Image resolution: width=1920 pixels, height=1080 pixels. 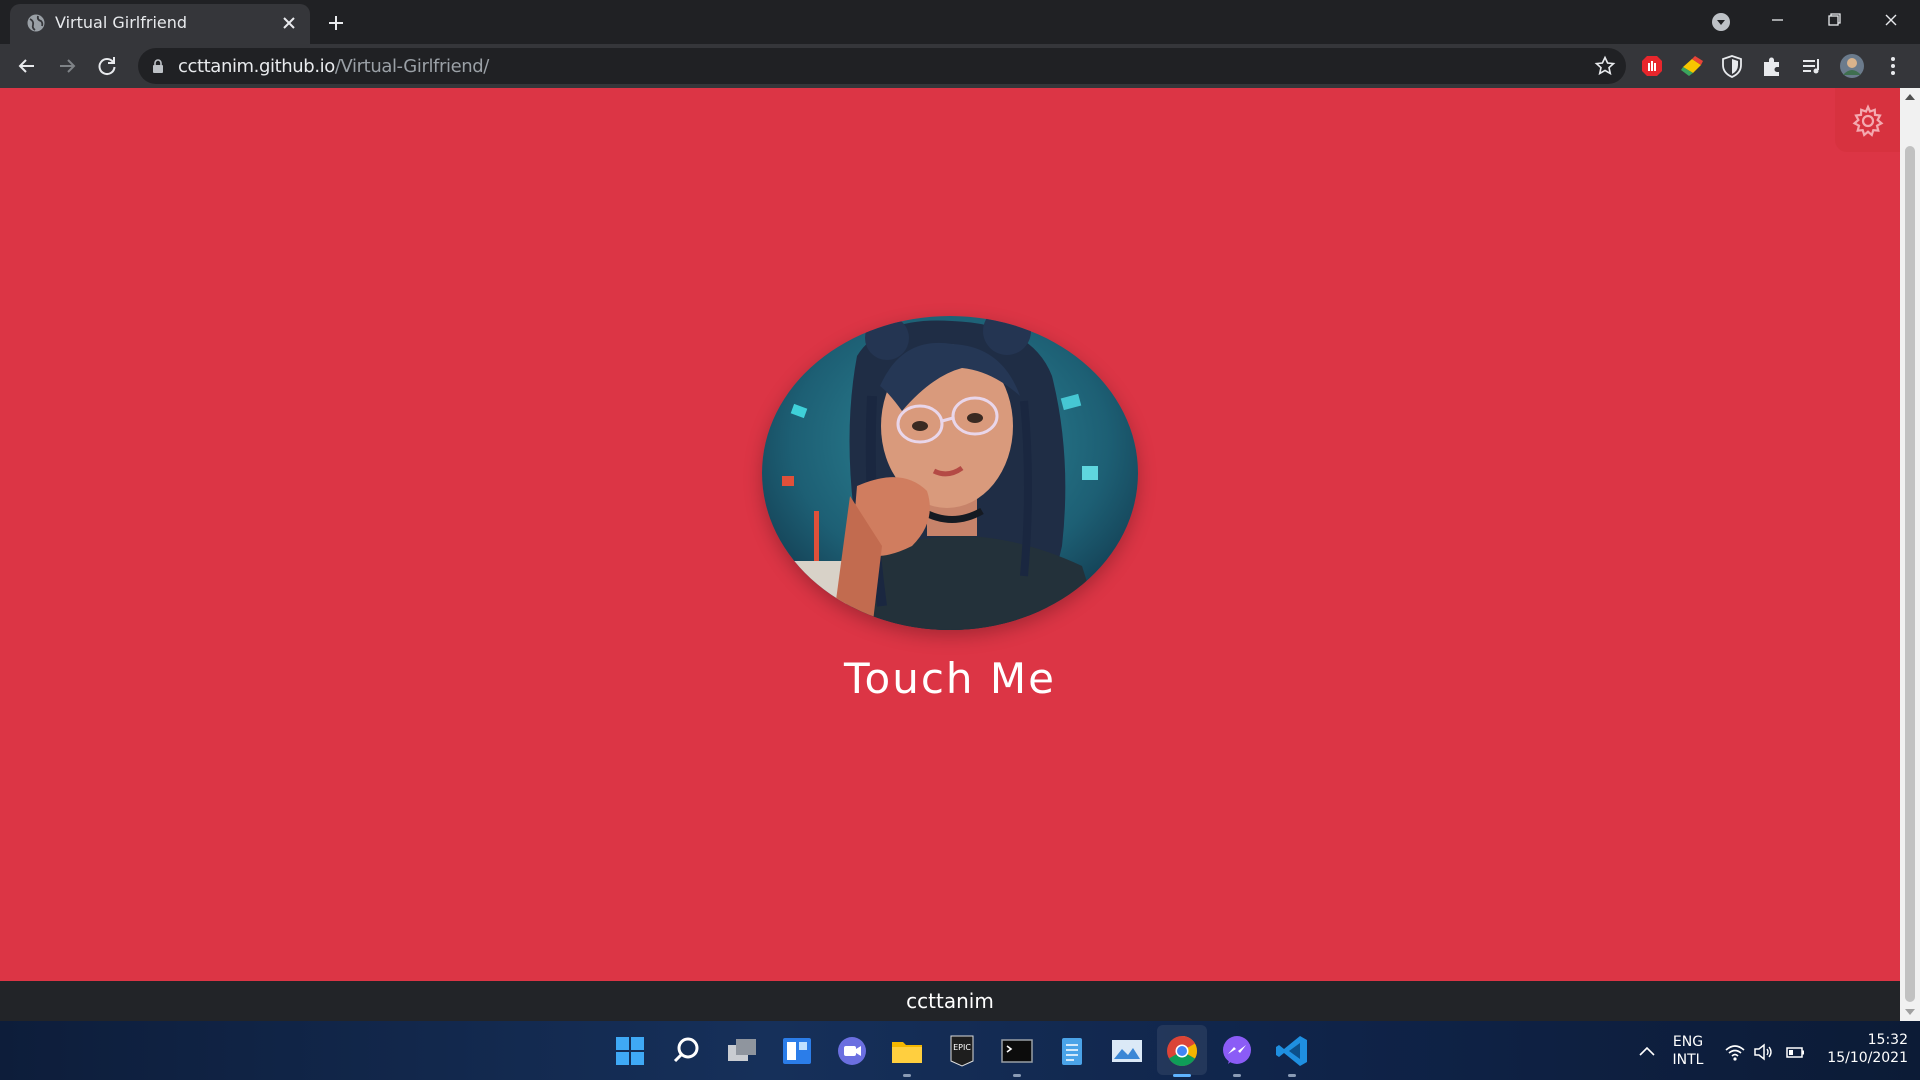 What do you see at coordinates (907, 1075) in the screenshot?
I see `file-explorer-running-indicator` at bounding box center [907, 1075].